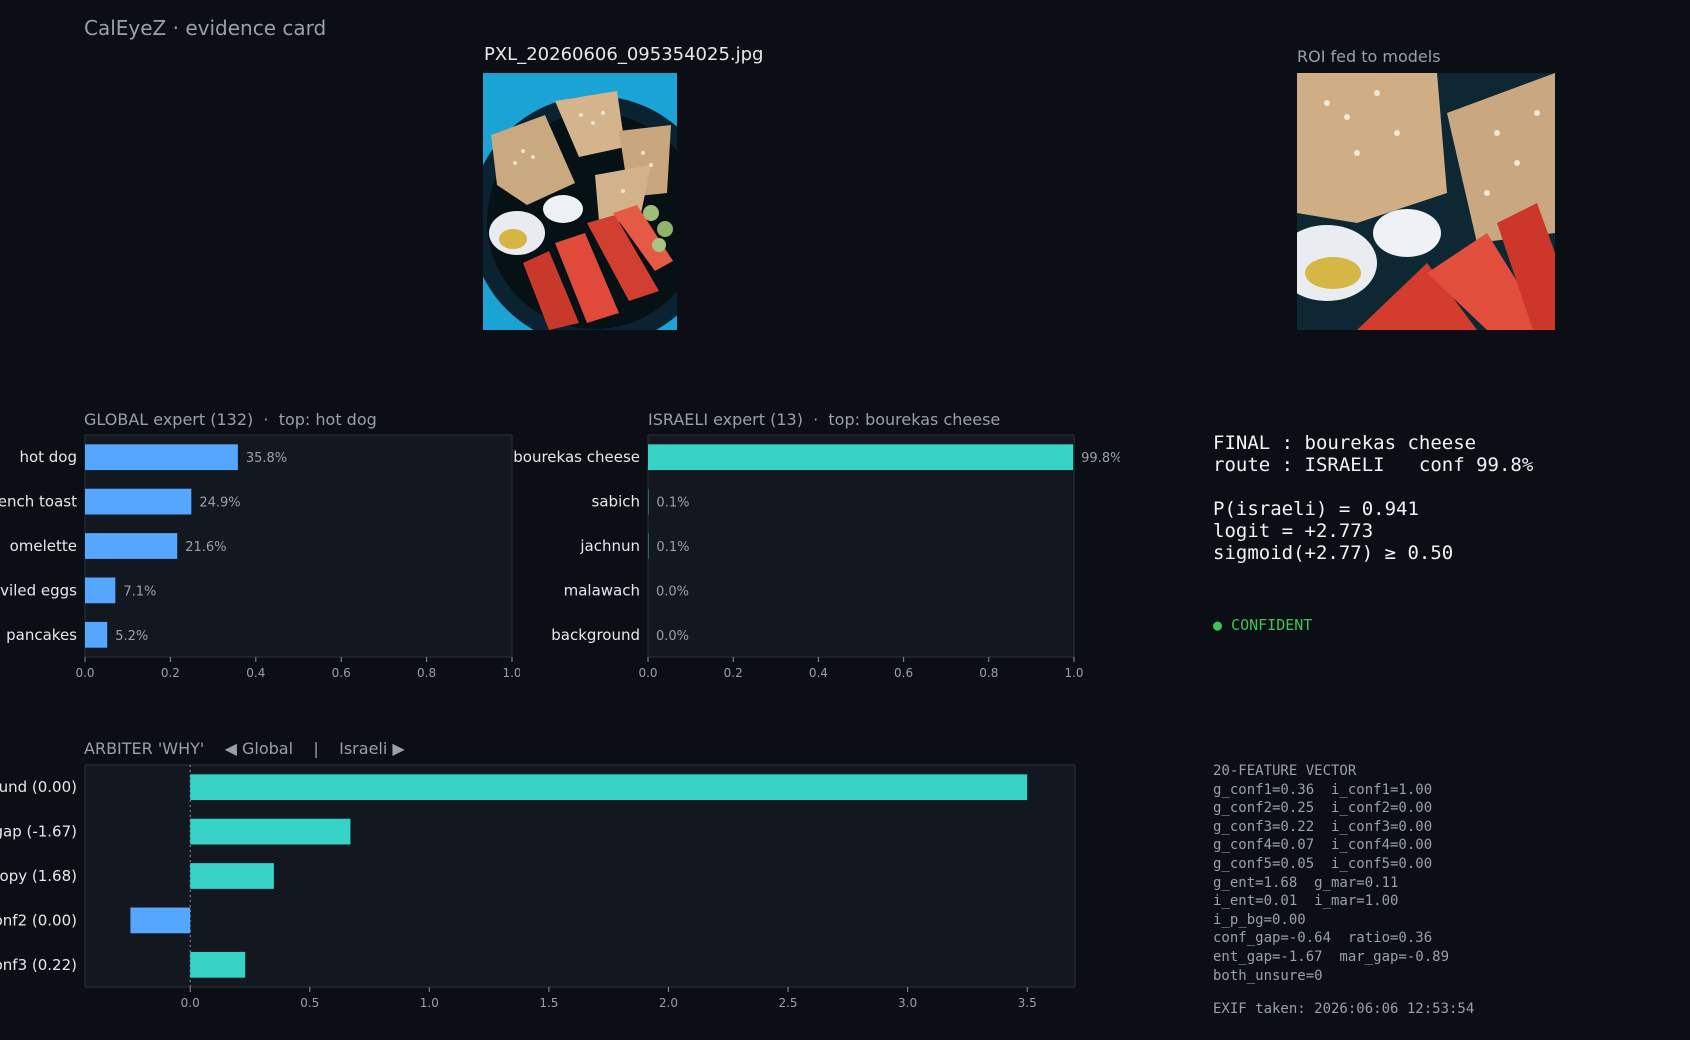 The height and width of the screenshot is (1040, 1690). I want to click on category-label: deviled eggs, so click(38, 590).